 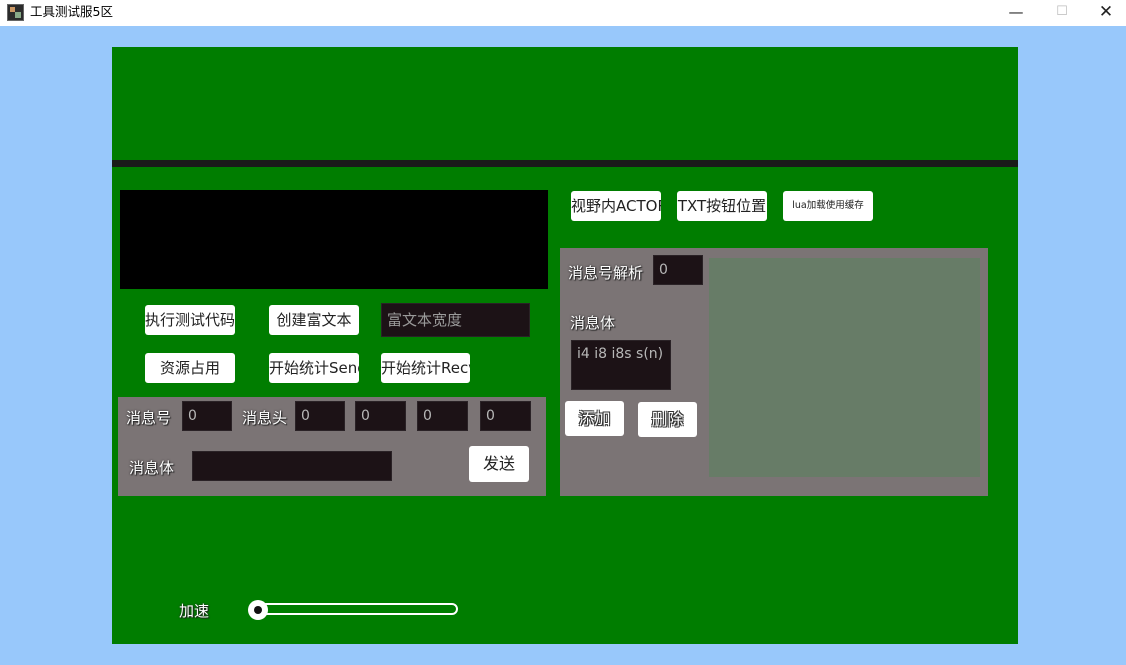 What do you see at coordinates (190, 320) in the screenshot?
I see `run-test-code-button: 执行测试代码` at bounding box center [190, 320].